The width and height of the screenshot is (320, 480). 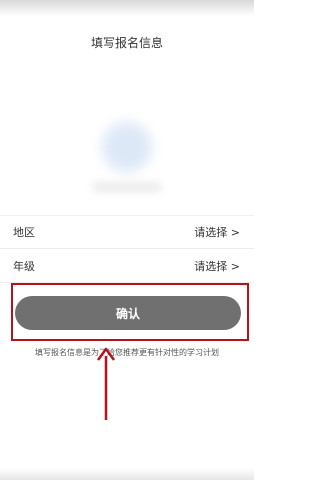 I want to click on region-selector-row: 地区 请选择 >, so click(x=127, y=232).